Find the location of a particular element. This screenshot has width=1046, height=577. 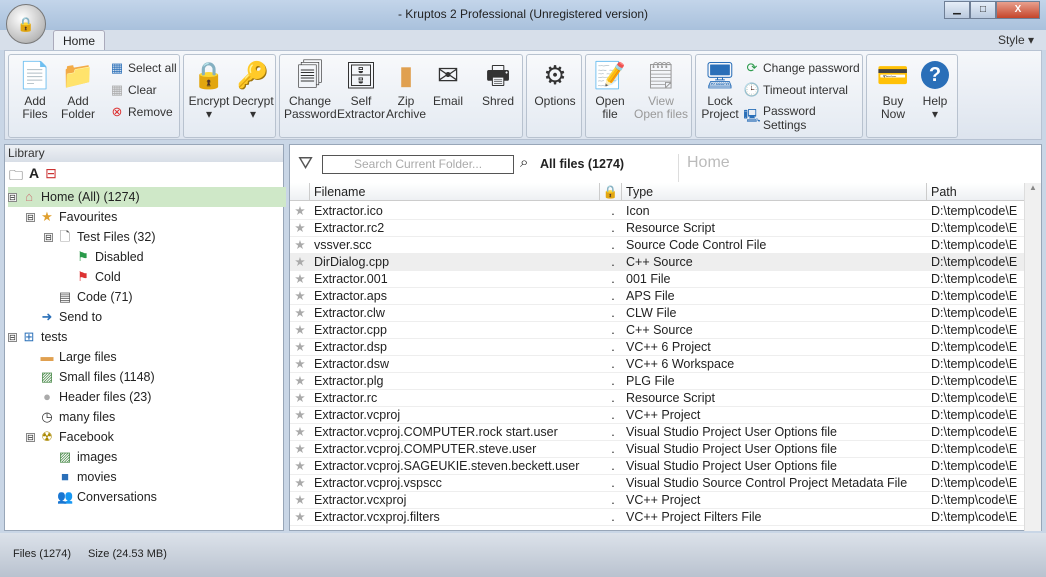

table-row: ★ Extractor.cpp. C++ Source D:\temp\code\E is located at coordinates (657, 330).